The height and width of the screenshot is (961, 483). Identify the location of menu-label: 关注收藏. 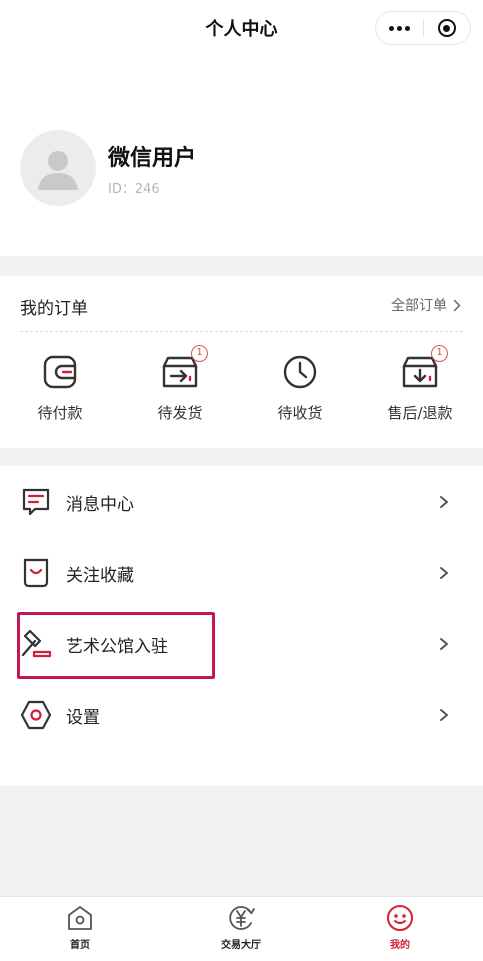
(100, 575).